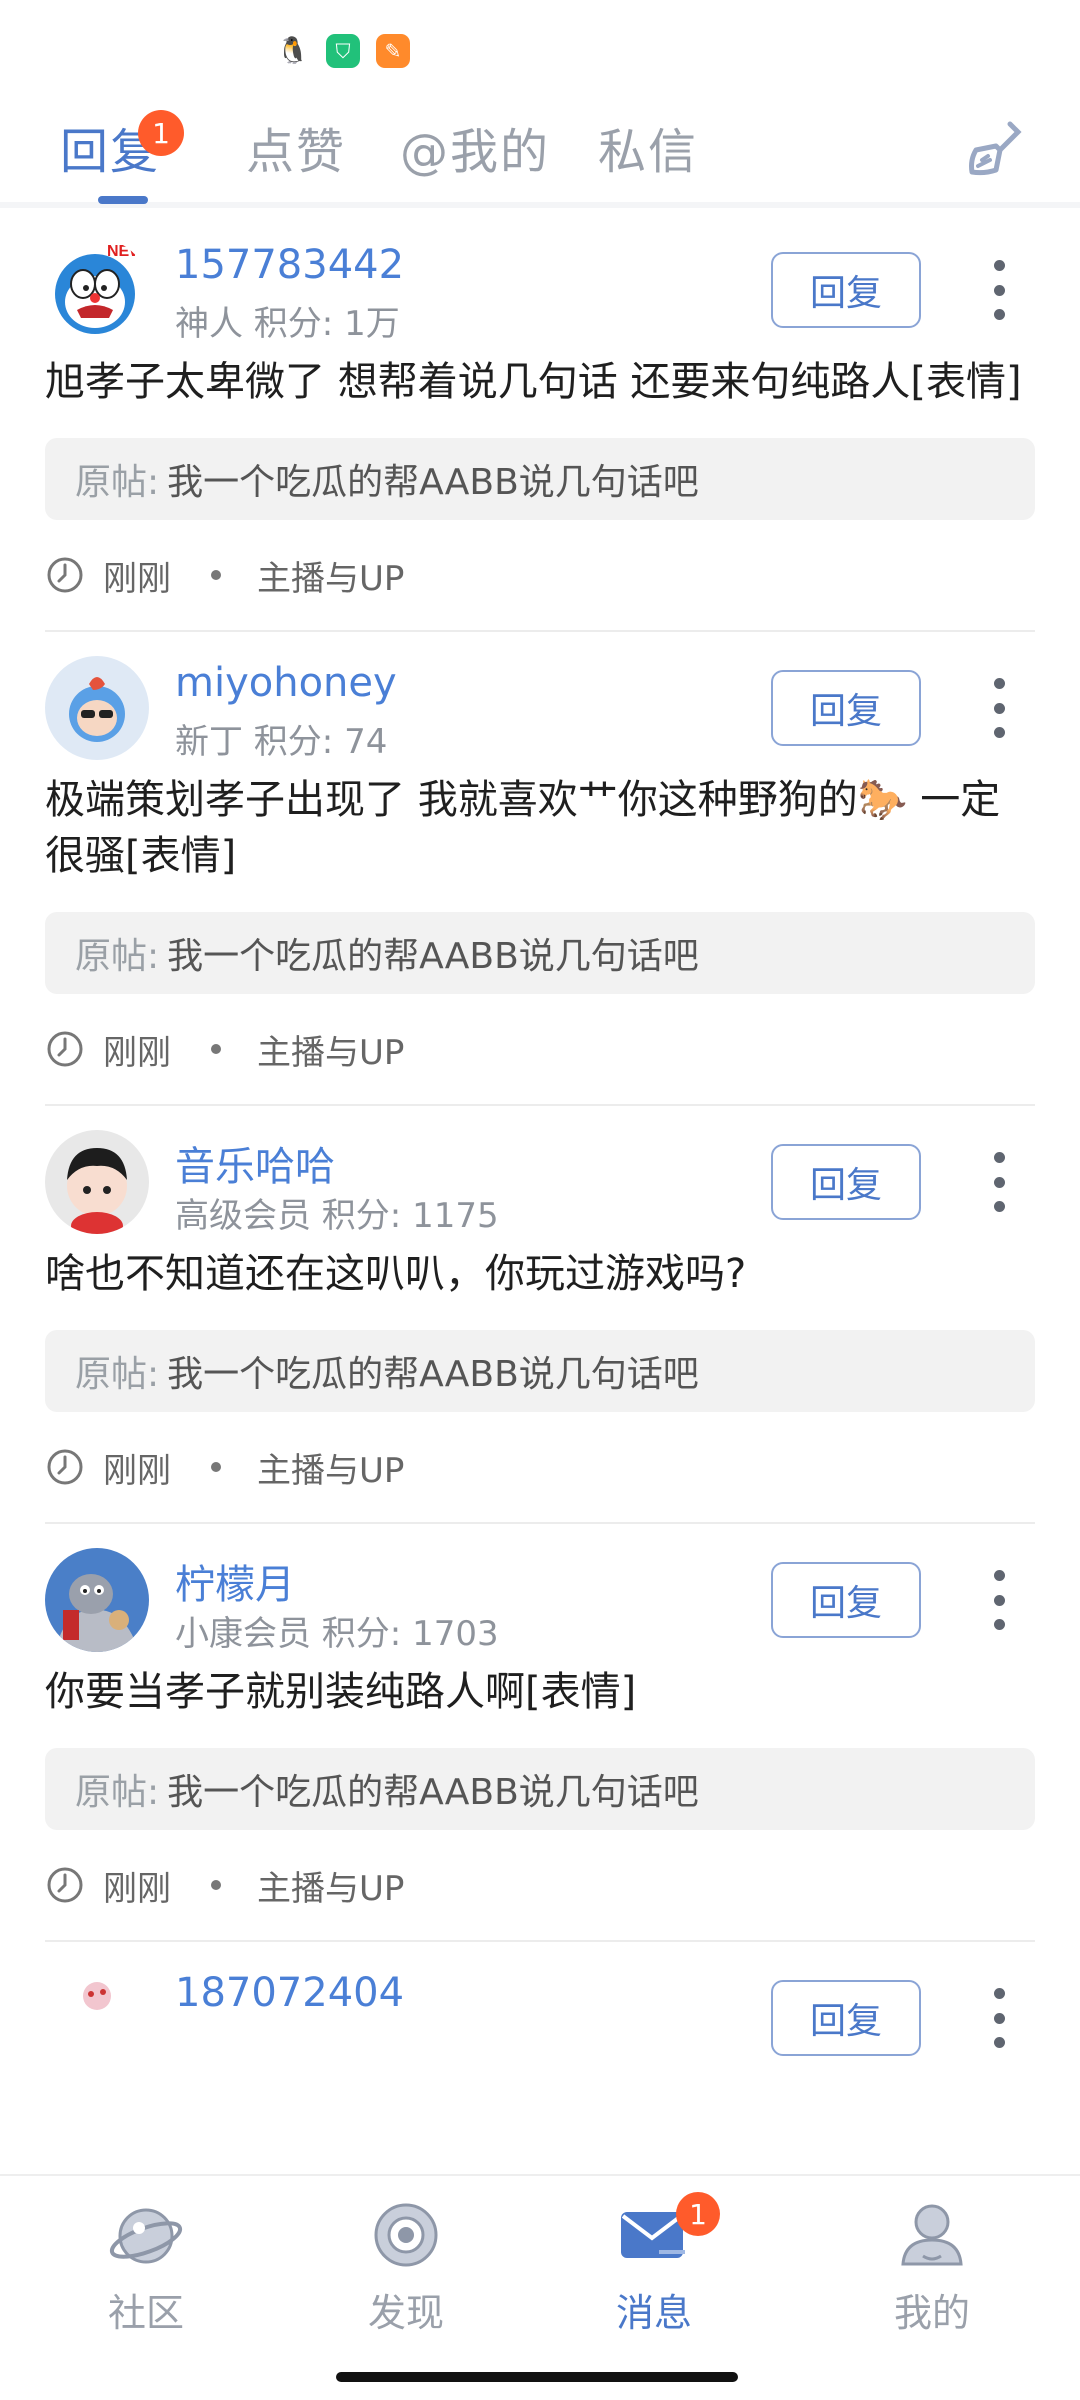  What do you see at coordinates (293, 51) in the screenshot?
I see `qq-penguin-icon: 🐧` at bounding box center [293, 51].